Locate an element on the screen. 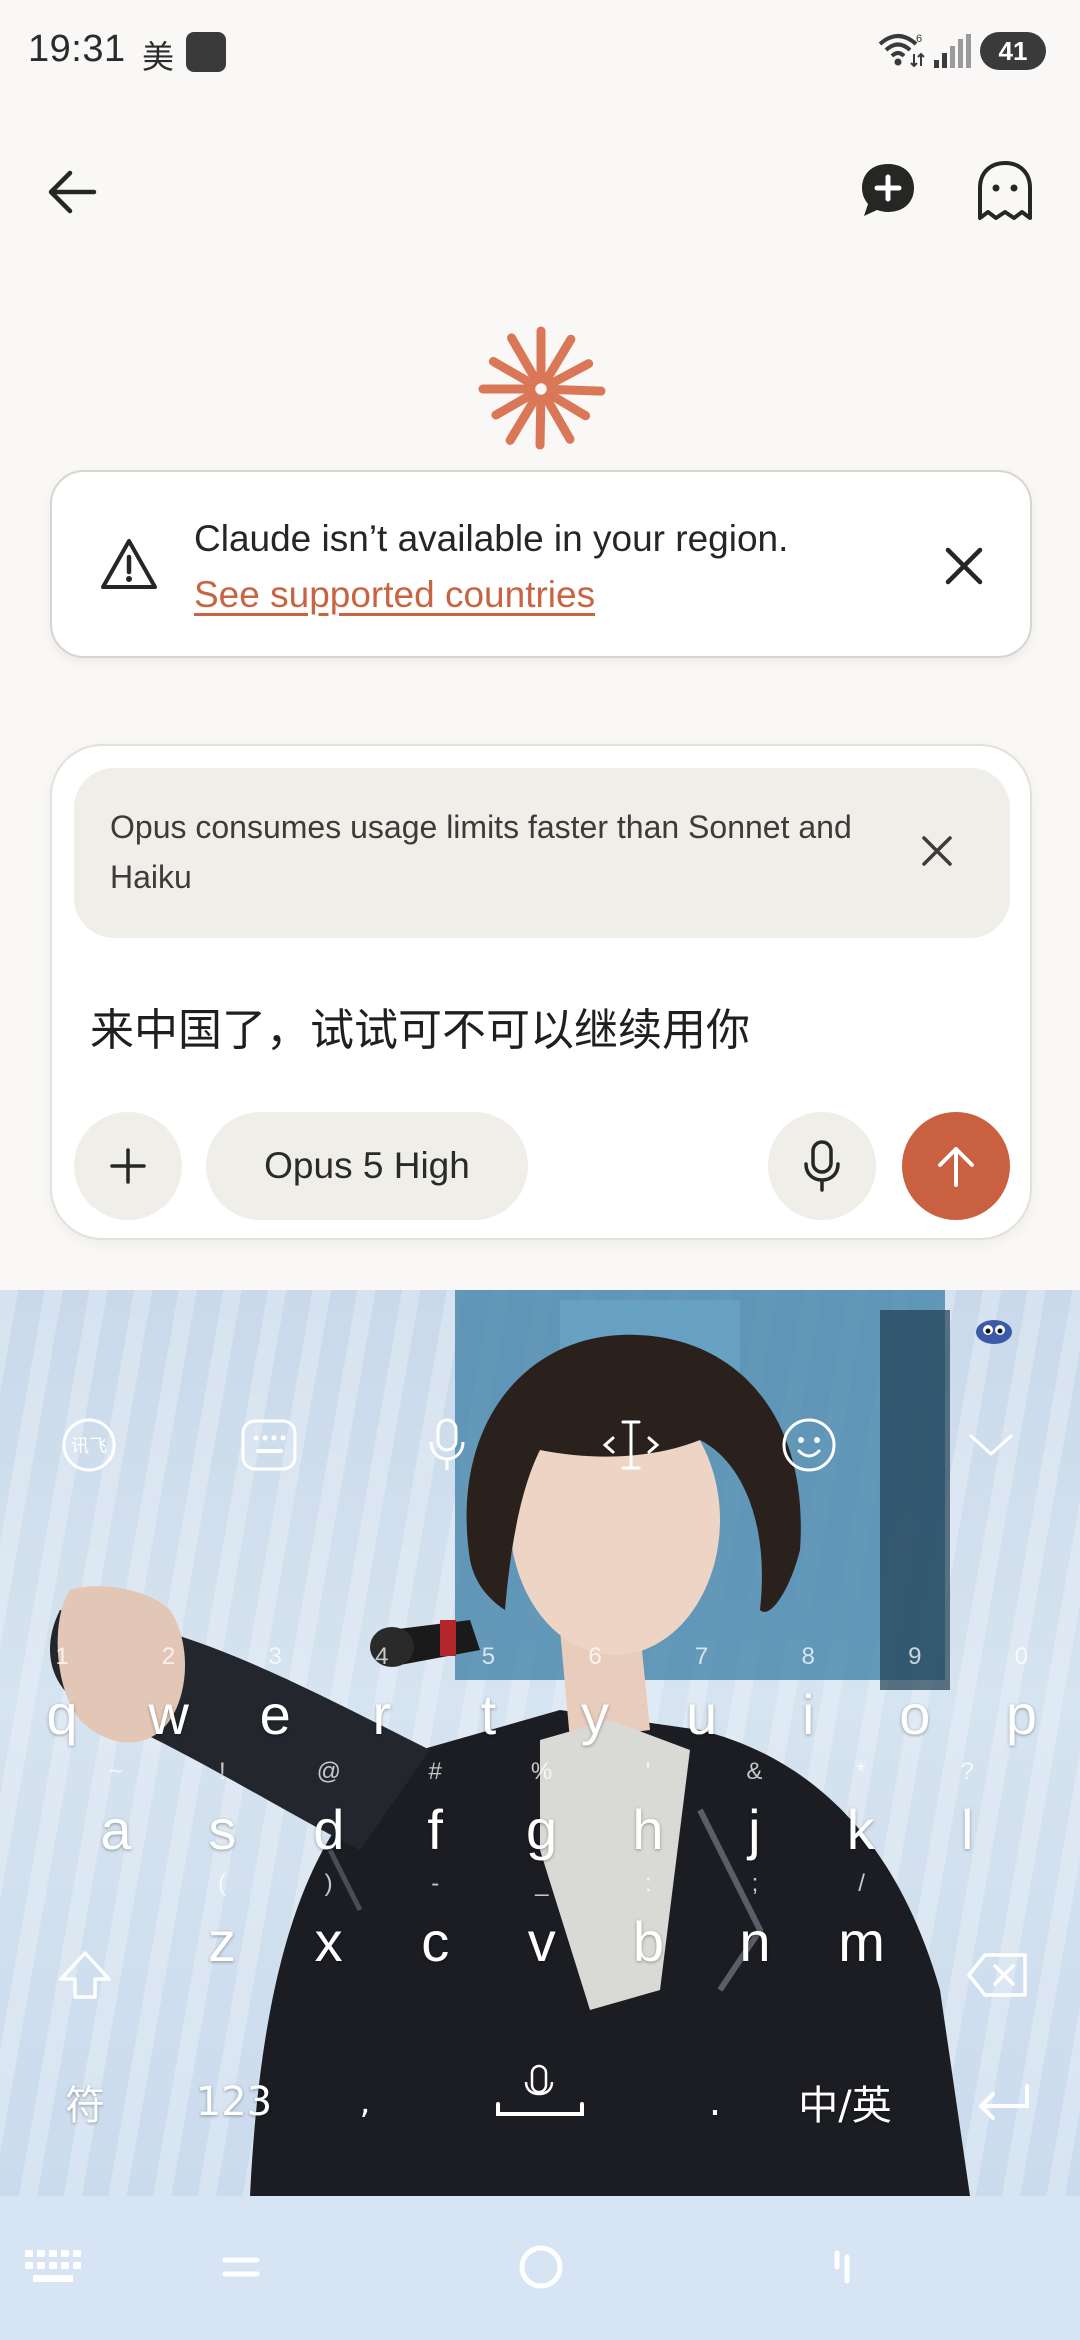 The image size is (1080, 2340). ifly-logo-icon: 讯飞 is located at coordinates (89, 1445).